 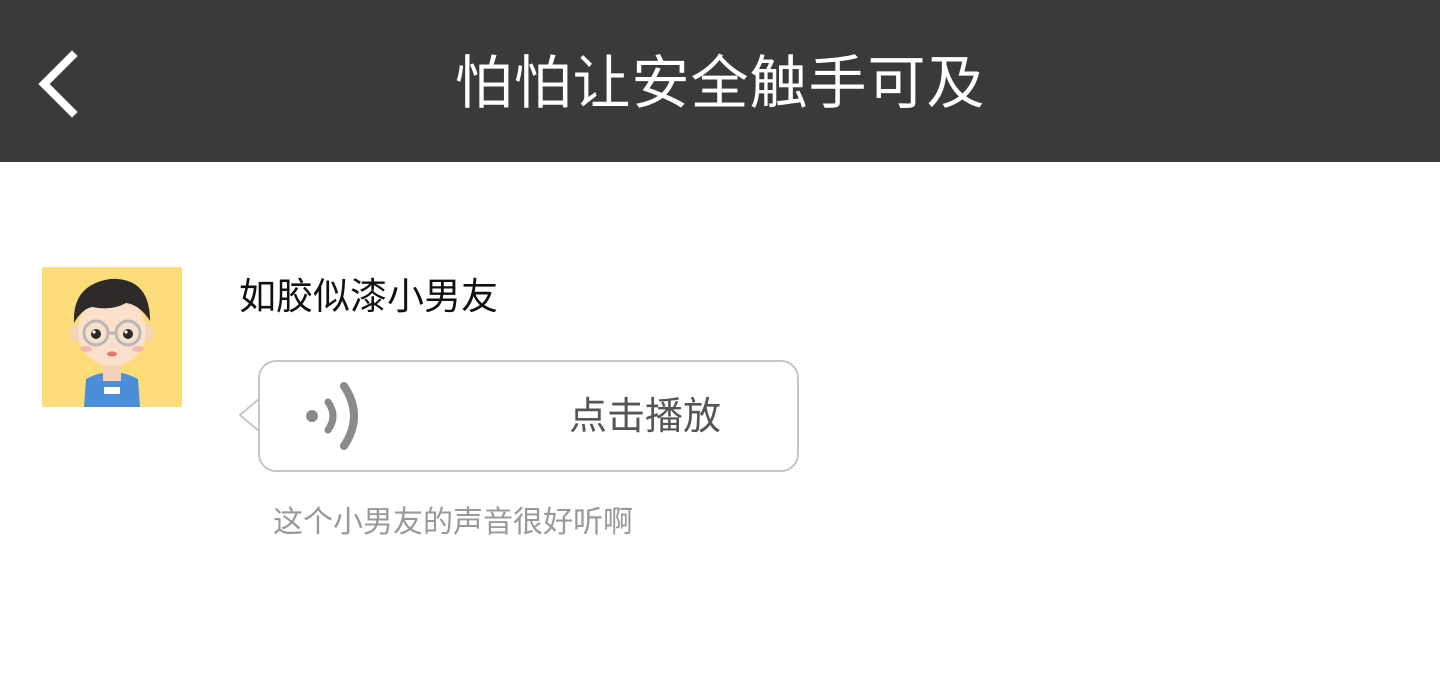 I want to click on username: 如胶似漆小男友, so click(x=368, y=296).